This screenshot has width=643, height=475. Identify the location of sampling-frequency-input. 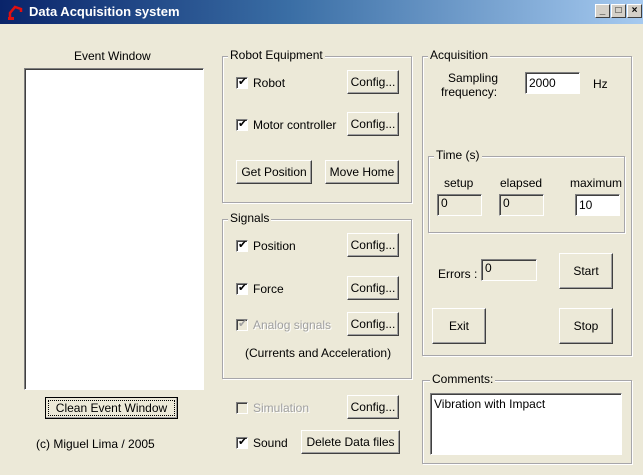
(552, 83).